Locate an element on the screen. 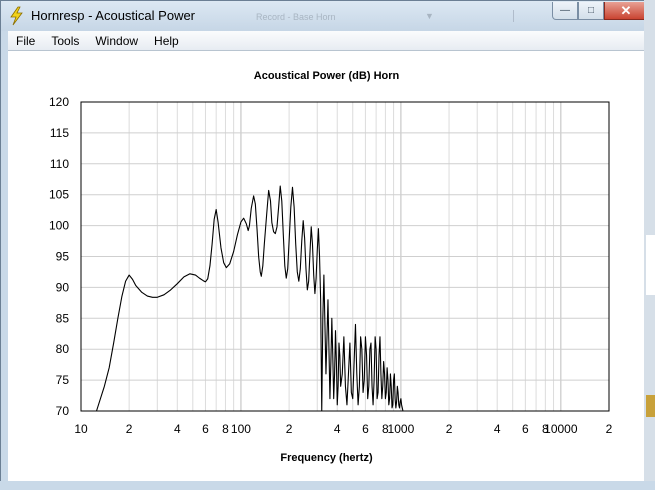 This screenshot has width=655, height=490. minimize-button: — is located at coordinates (565, 11).